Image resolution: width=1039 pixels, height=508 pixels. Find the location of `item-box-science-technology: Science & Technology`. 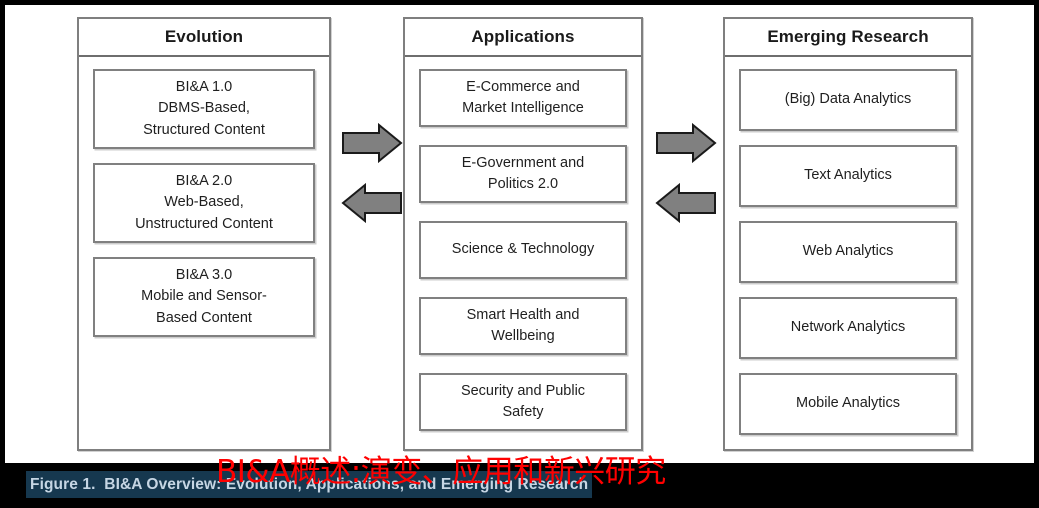

item-box-science-technology: Science & Technology is located at coordinates (523, 250).